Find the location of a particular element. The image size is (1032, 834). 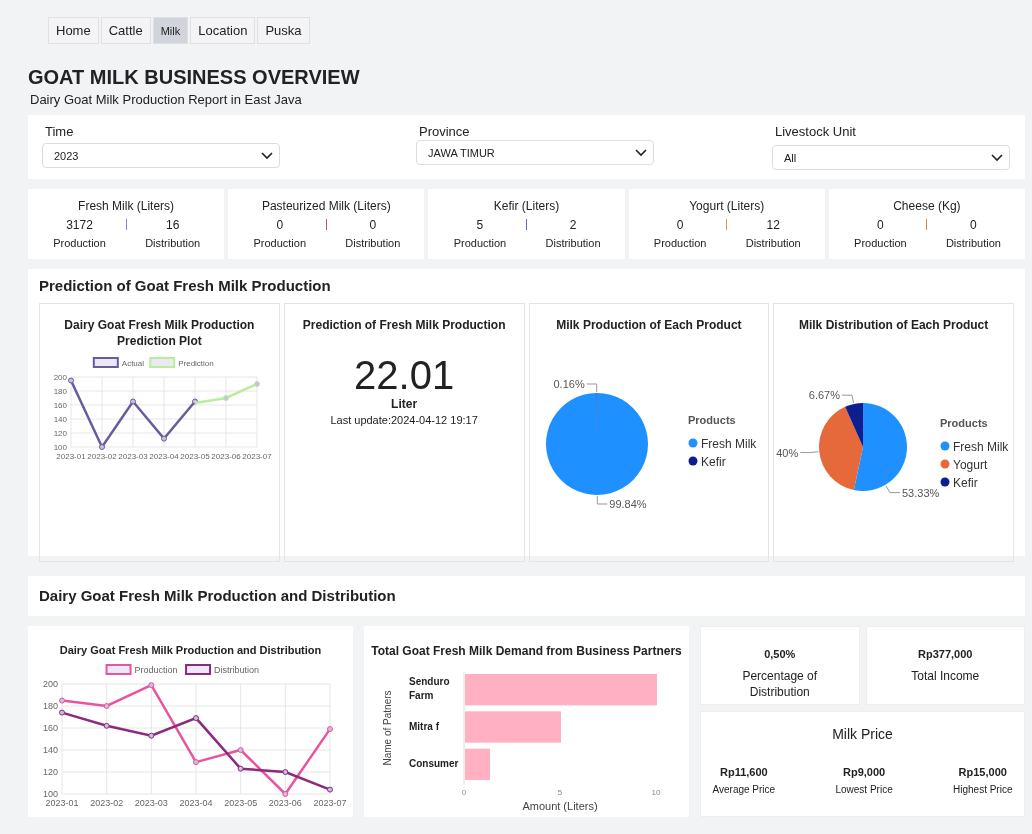

axis-label: 0 is located at coordinates (464, 792).